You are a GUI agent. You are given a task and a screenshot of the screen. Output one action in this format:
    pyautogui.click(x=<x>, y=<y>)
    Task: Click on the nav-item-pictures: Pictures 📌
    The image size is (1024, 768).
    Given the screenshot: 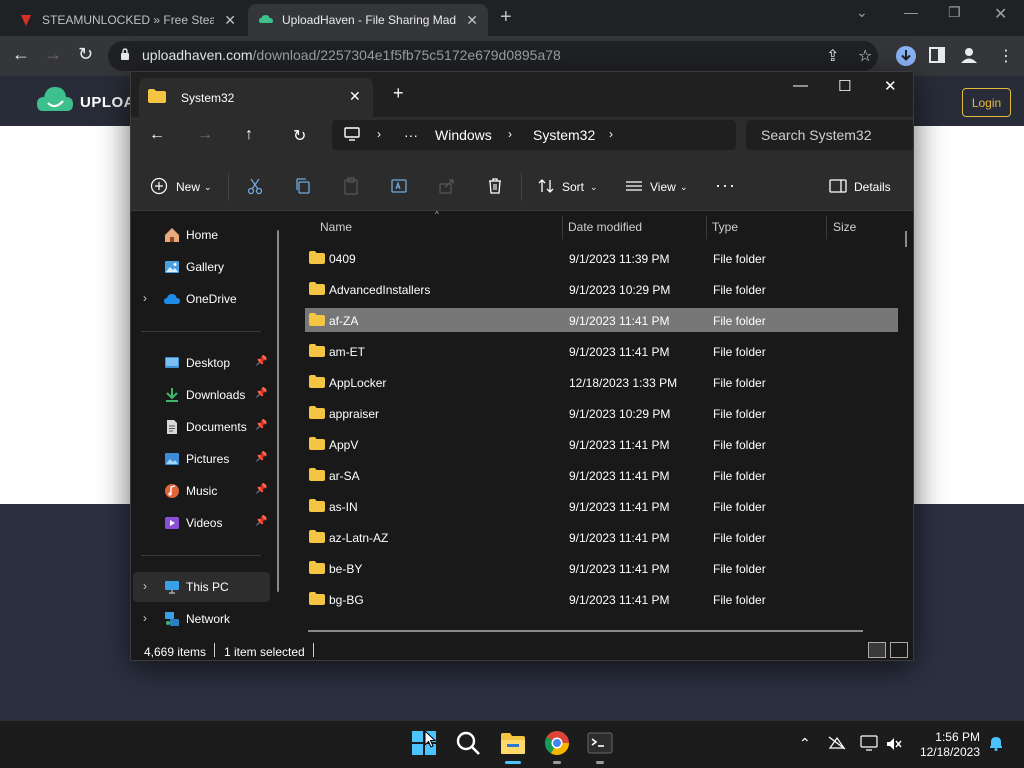 What is the action you would take?
    pyautogui.click(x=201, y=459)
    